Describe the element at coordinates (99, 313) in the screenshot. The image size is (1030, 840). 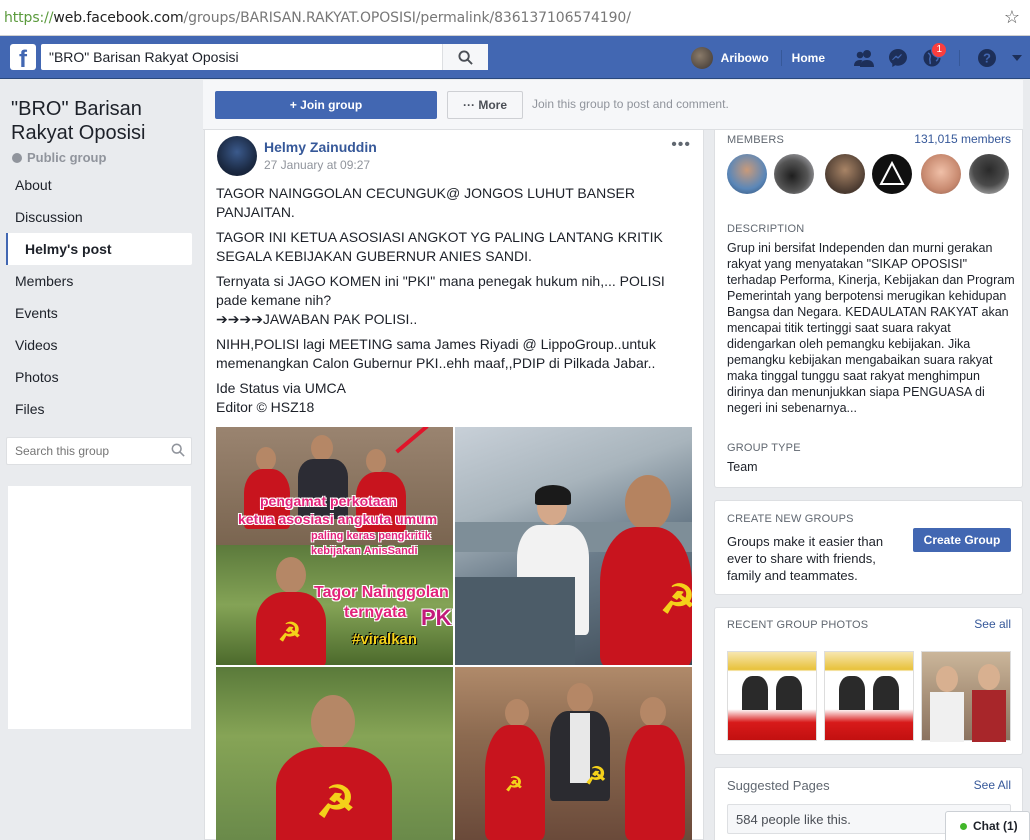
I see `sidebar-item-events: Events` at that location.